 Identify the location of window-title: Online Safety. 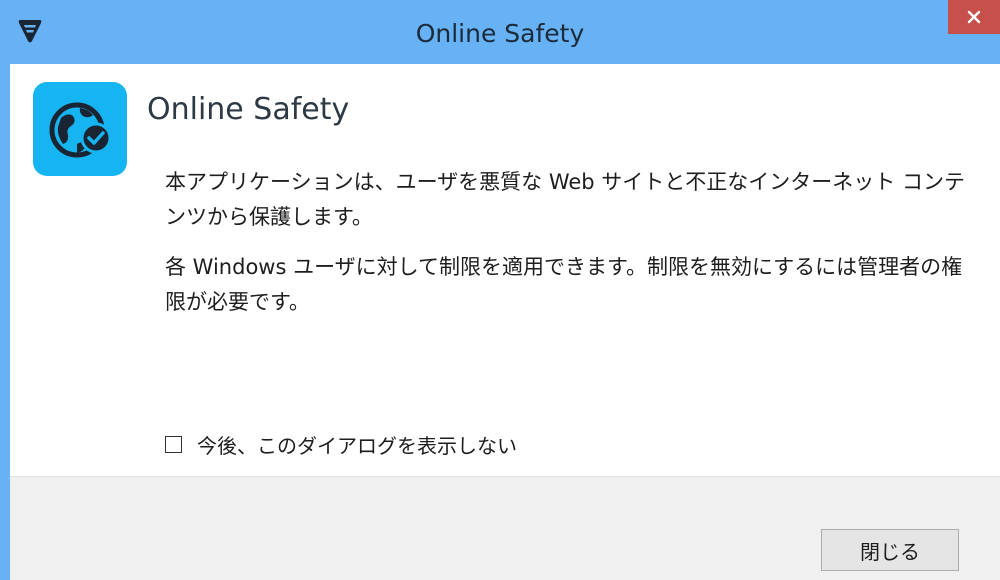
(500, 33).